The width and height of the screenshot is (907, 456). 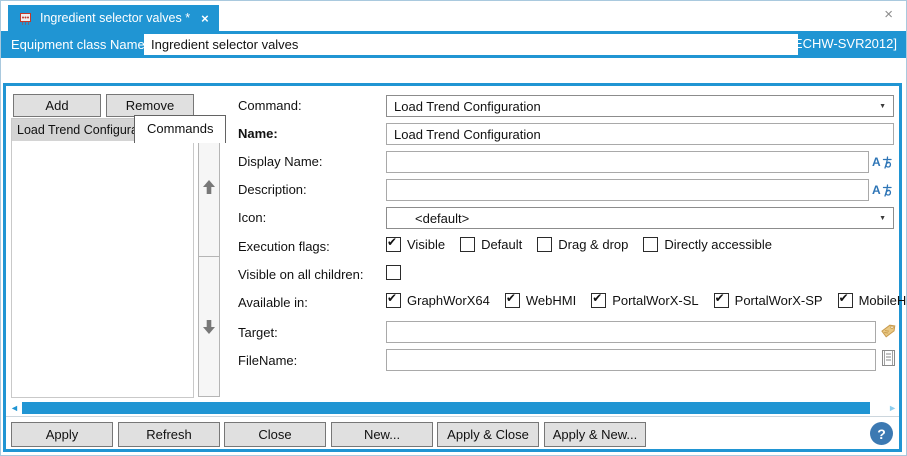 What do you see at coordinates (416, 243) in the screenshot?
I see `flag-visible: ✔ Visible` at bounding box center [416, 243].